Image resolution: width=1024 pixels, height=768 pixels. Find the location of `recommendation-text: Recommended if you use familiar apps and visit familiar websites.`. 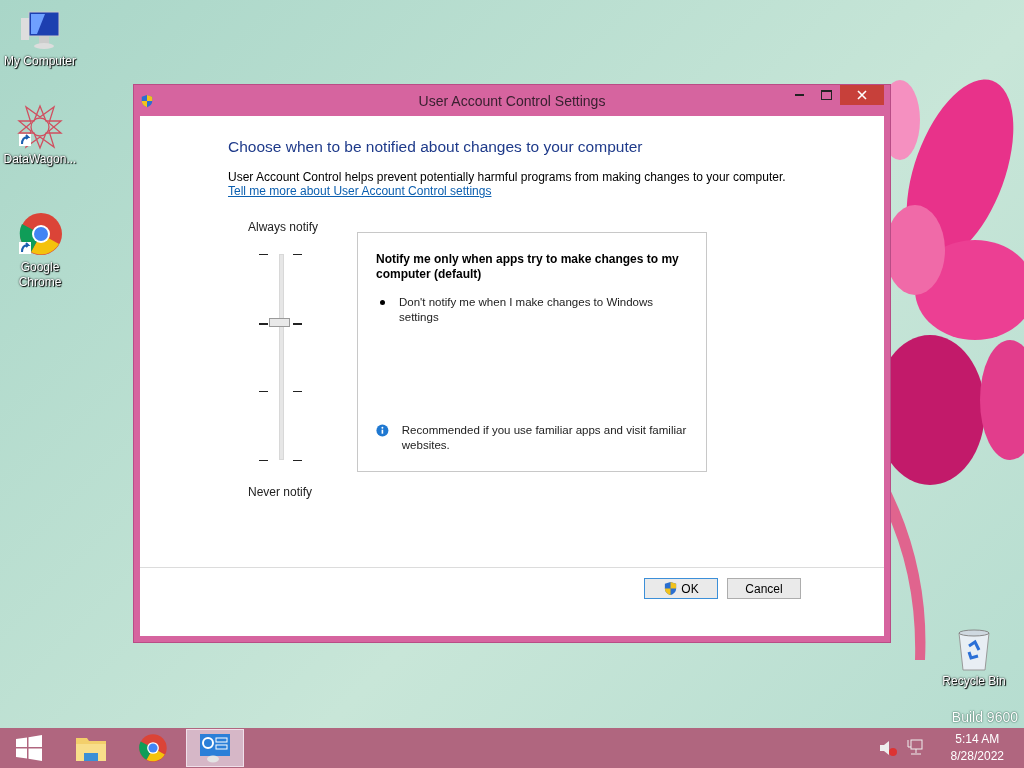

recommendation-text: Recommended if you use familiar apps and visit familiar websites. is located at coordinates (544, 438).